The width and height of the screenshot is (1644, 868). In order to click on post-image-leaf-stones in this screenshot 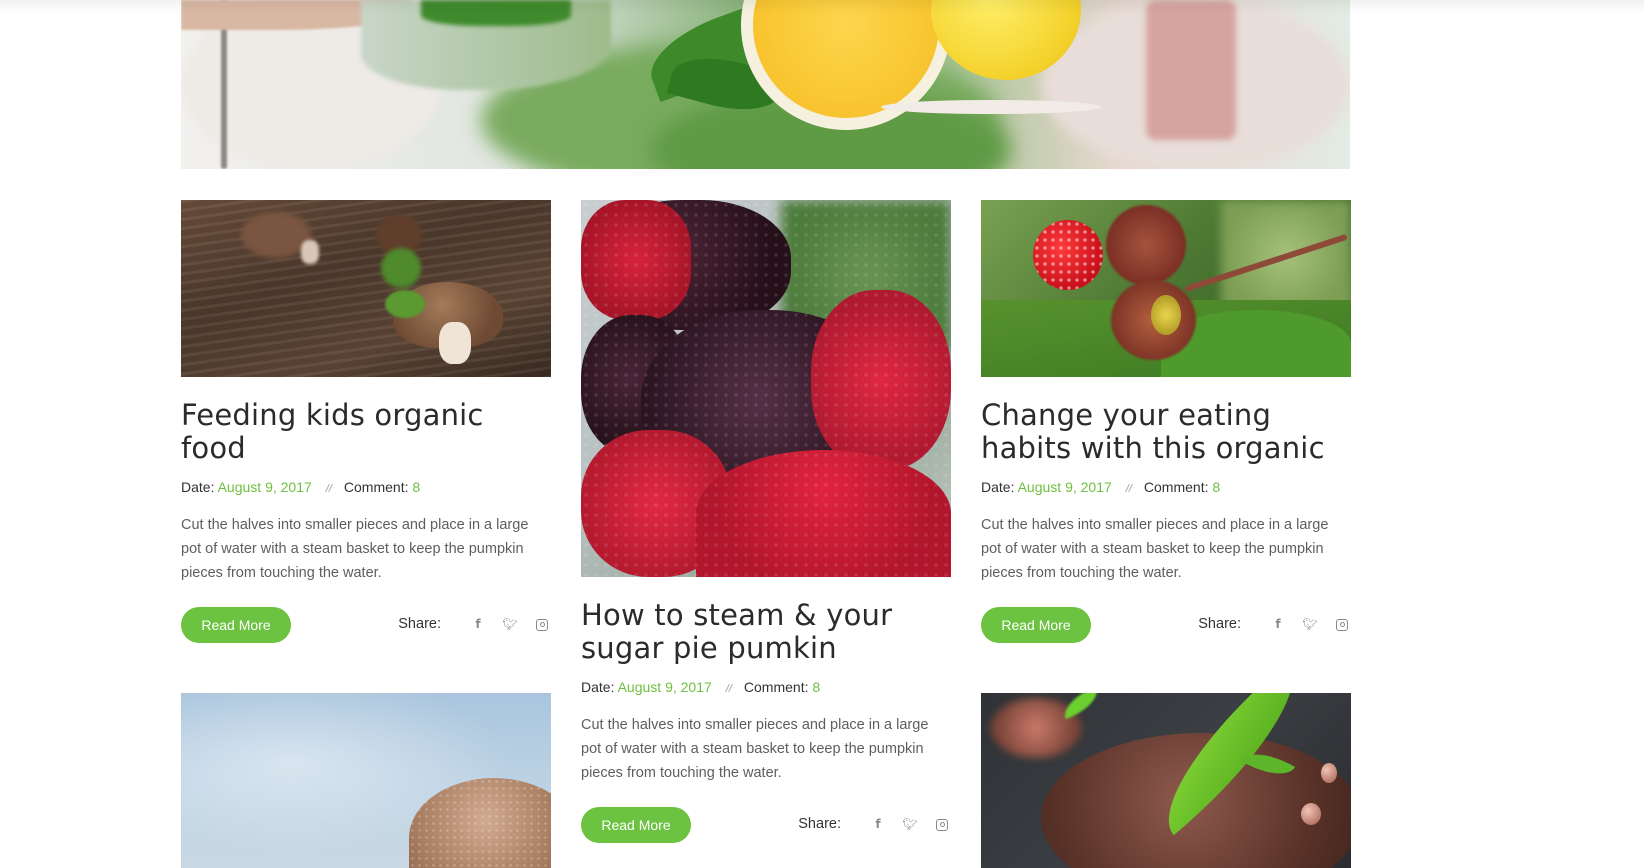, I will do `click(1166, 780)`.